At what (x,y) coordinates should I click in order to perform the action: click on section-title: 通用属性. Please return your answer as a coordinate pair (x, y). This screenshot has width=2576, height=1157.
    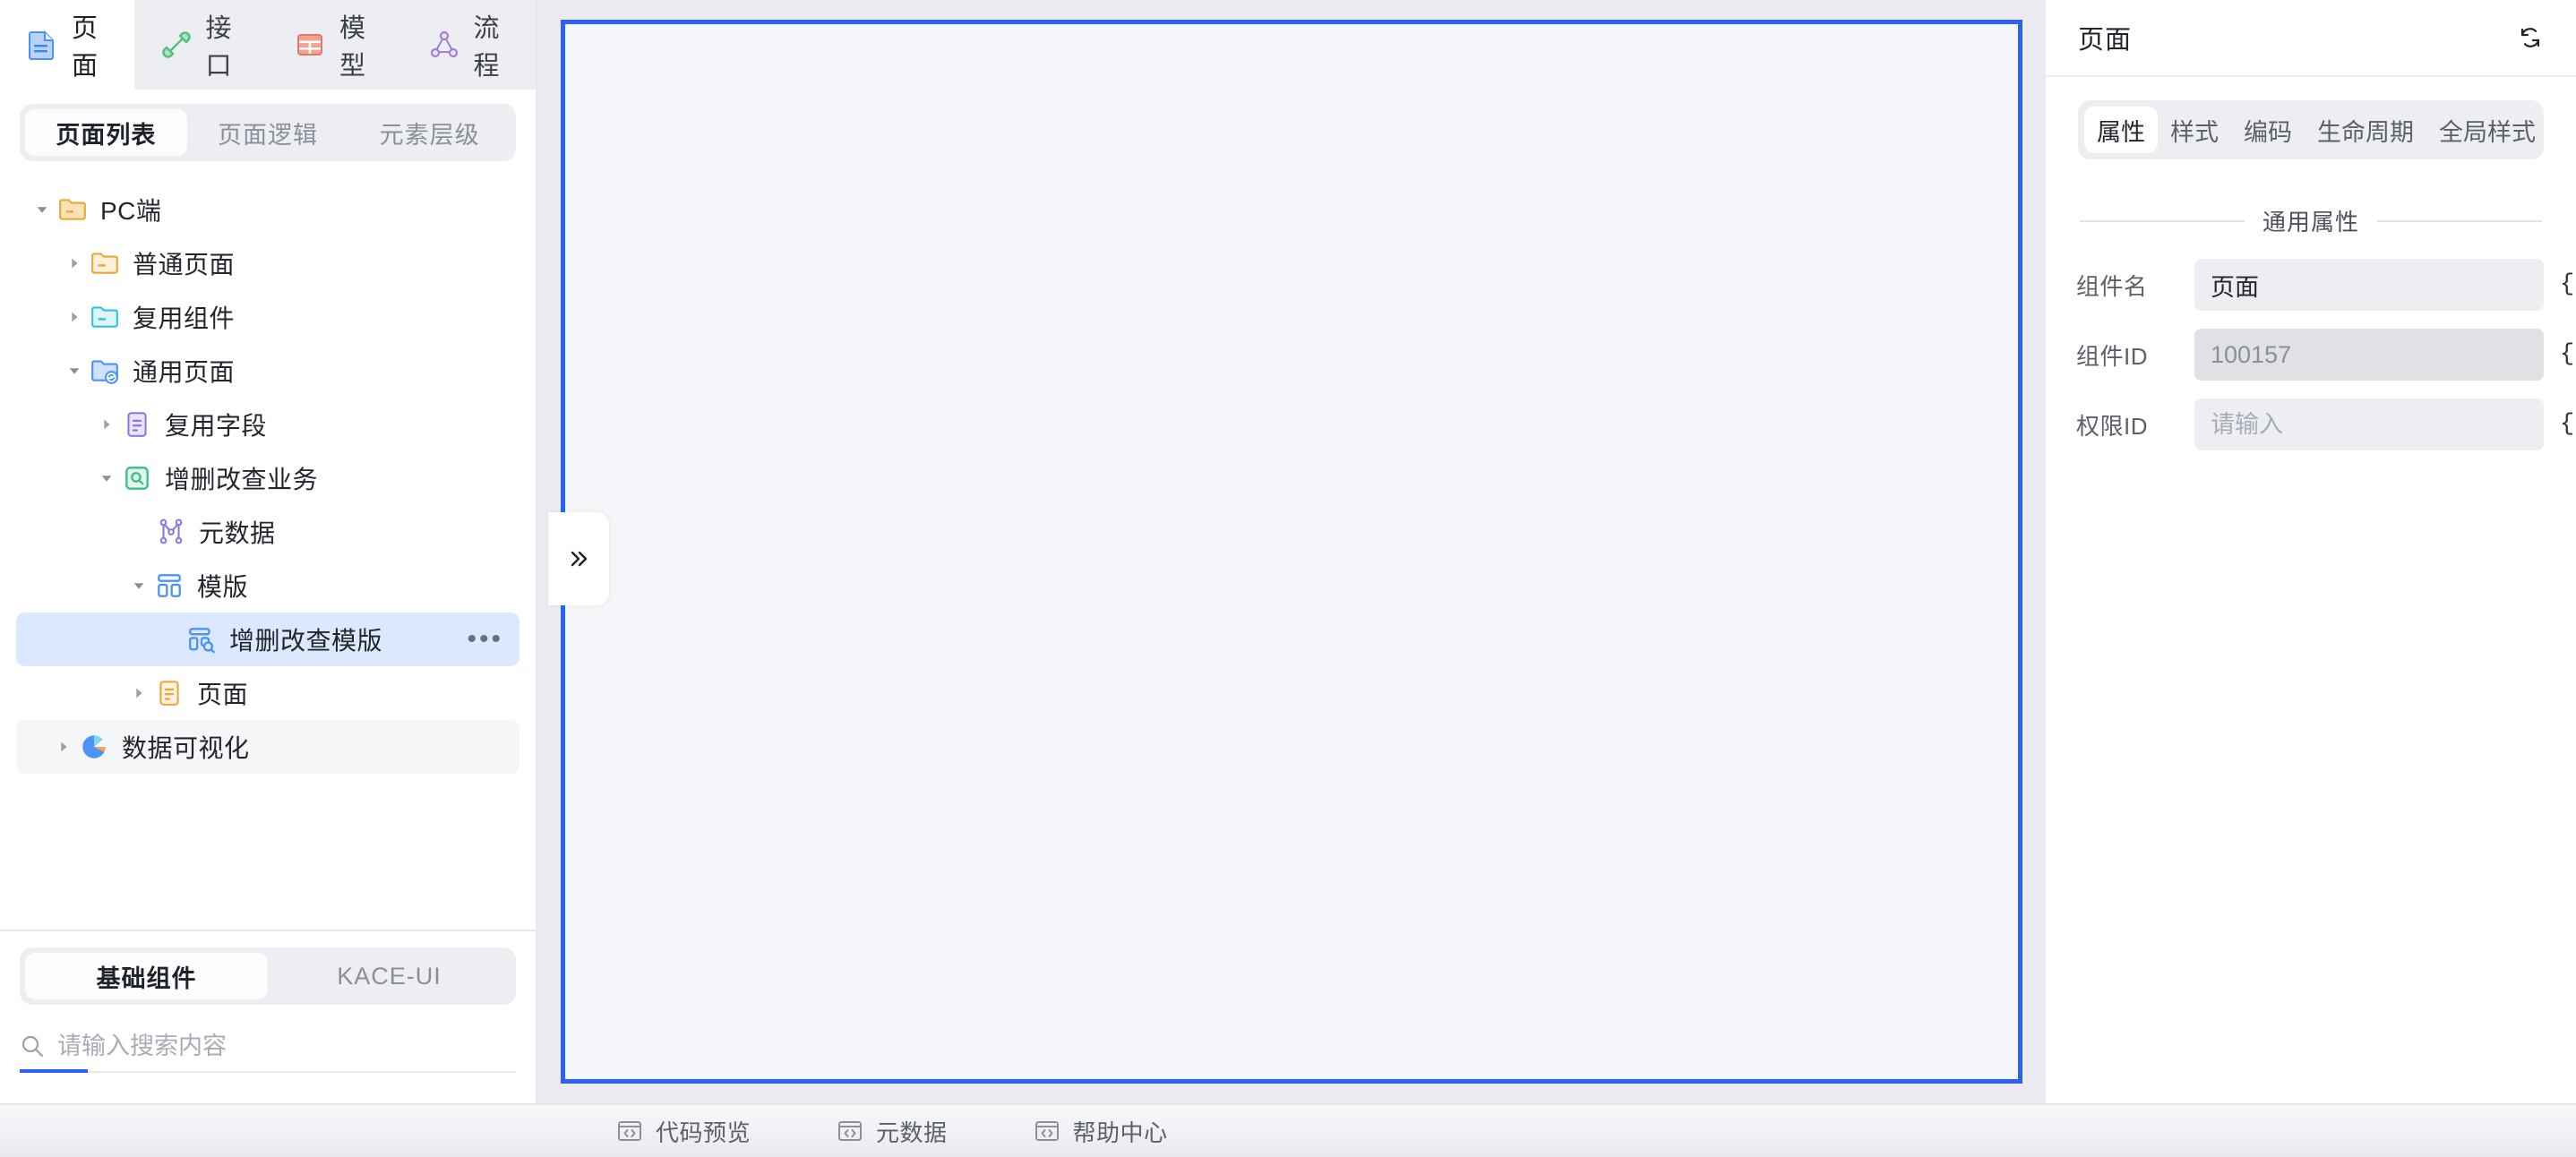
    Looking at the image, I should click on (2311, 222).